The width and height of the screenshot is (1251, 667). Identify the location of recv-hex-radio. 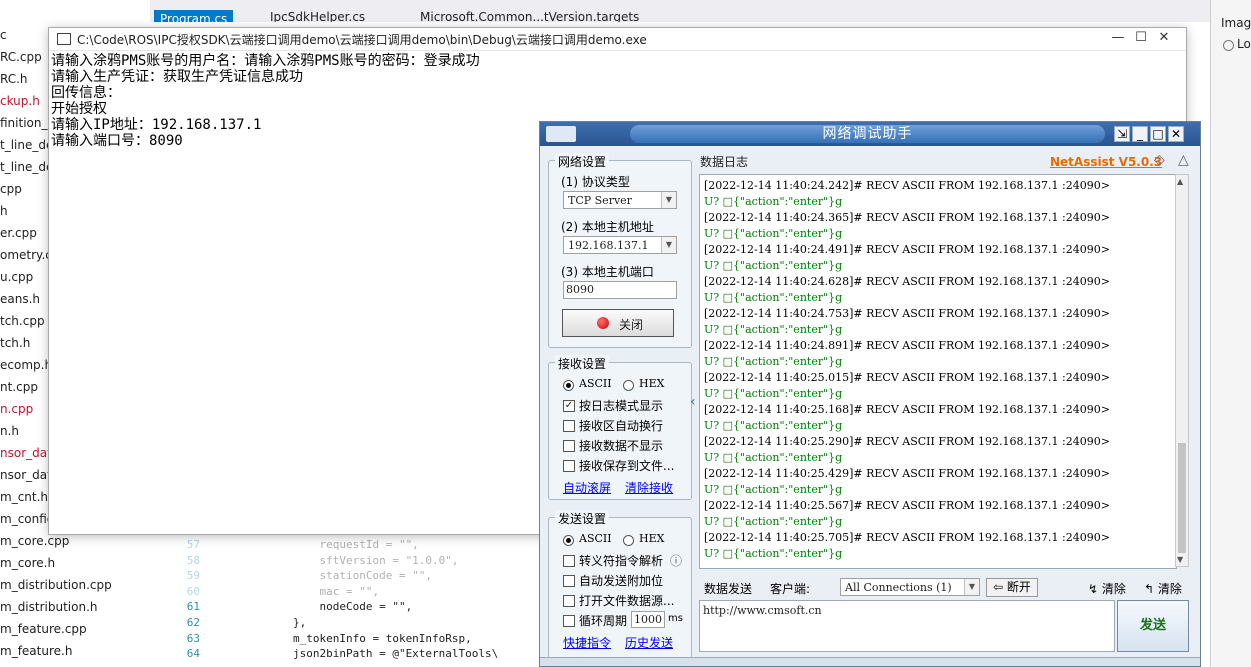
(628, 385).